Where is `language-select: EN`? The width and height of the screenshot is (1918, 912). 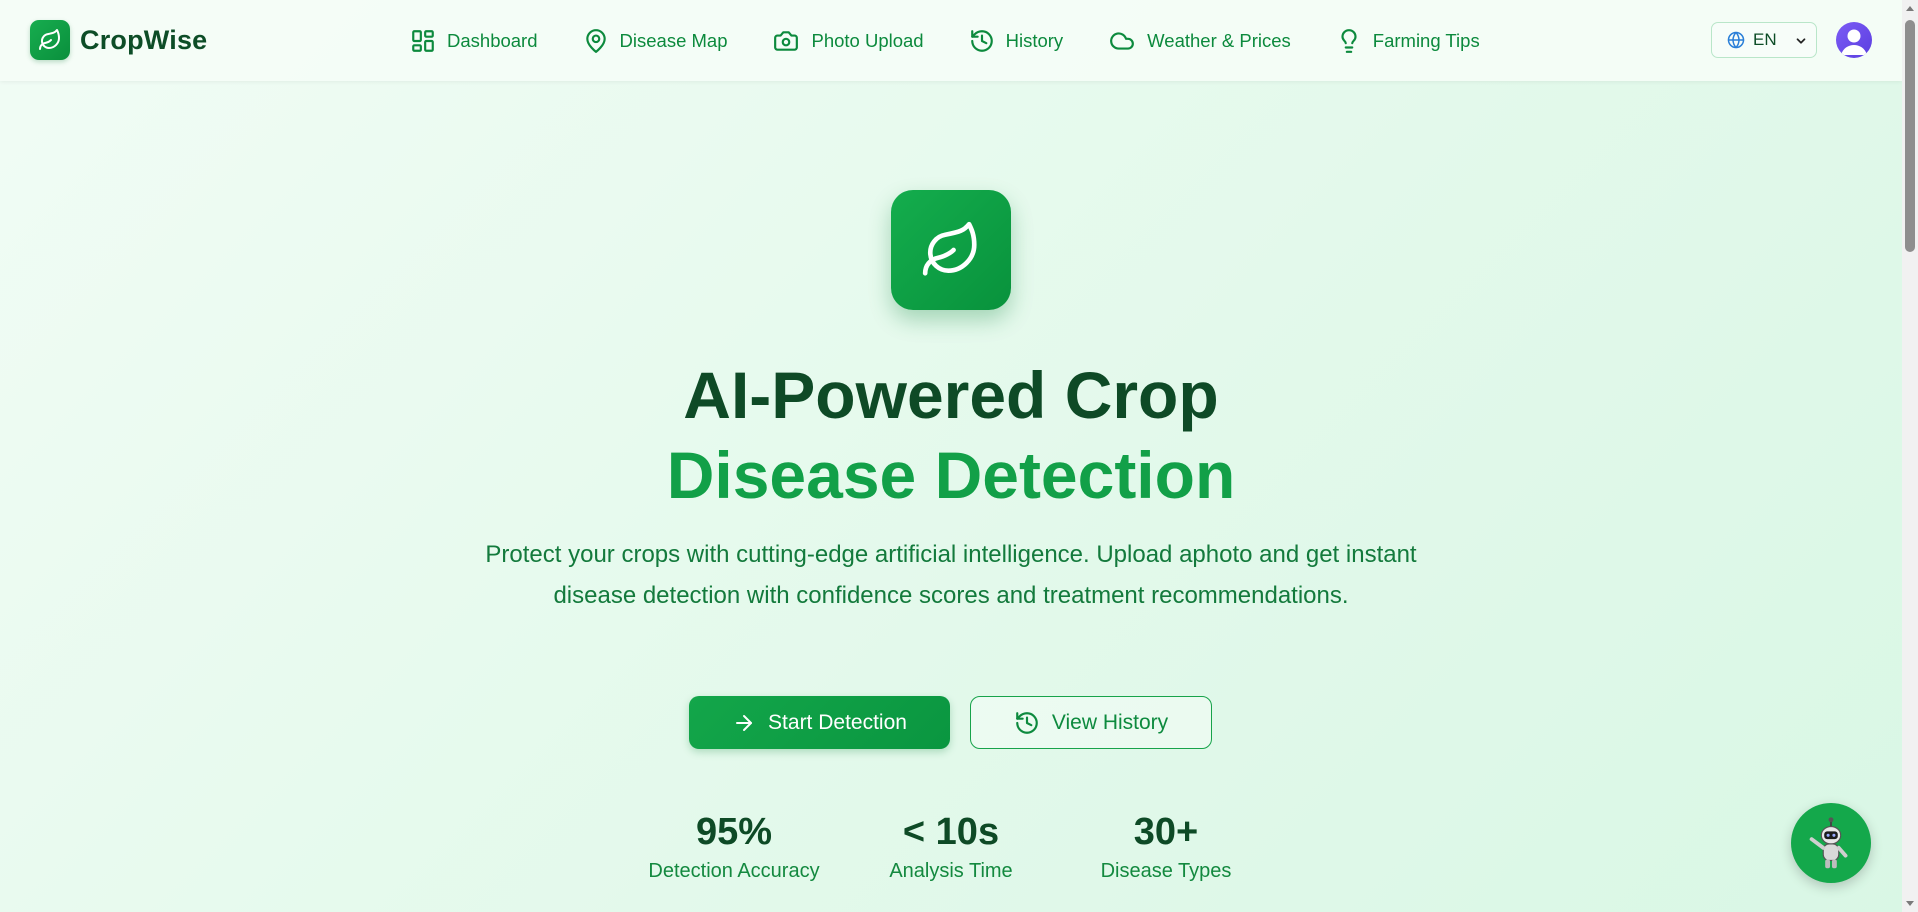
language-select: EN is located at coordinates (1764, 40).